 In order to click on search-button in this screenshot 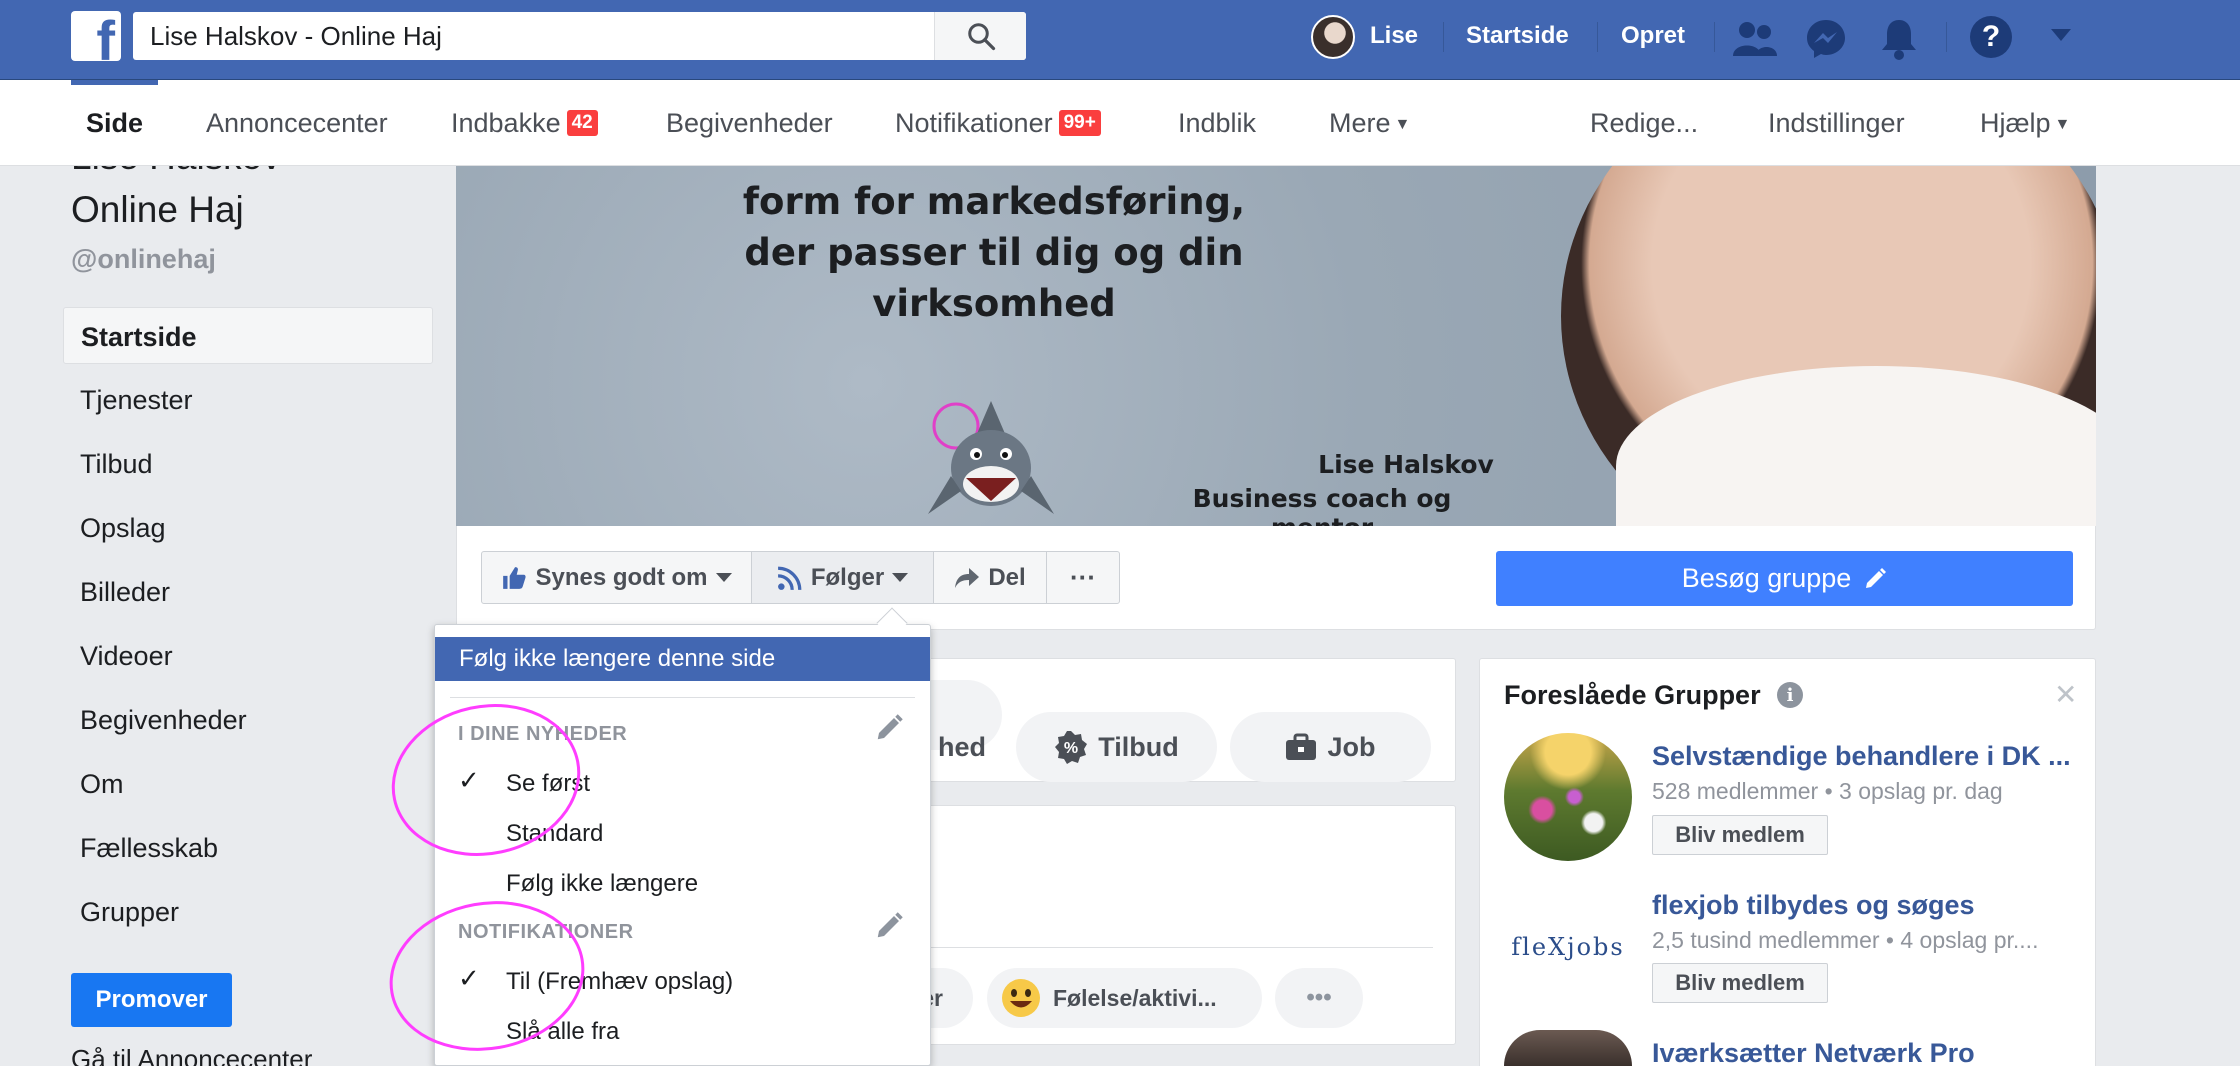, I will do `click(980, 36)`.